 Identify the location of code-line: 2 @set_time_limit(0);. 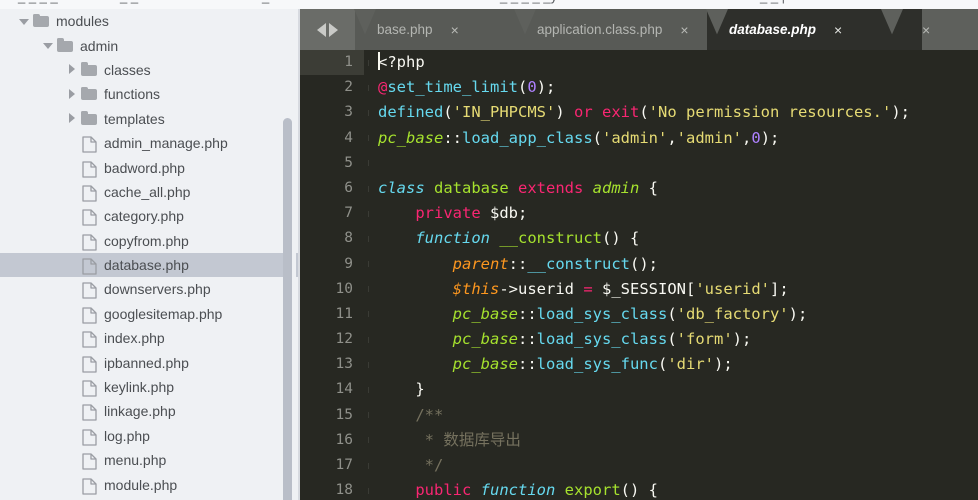
(639, 87).